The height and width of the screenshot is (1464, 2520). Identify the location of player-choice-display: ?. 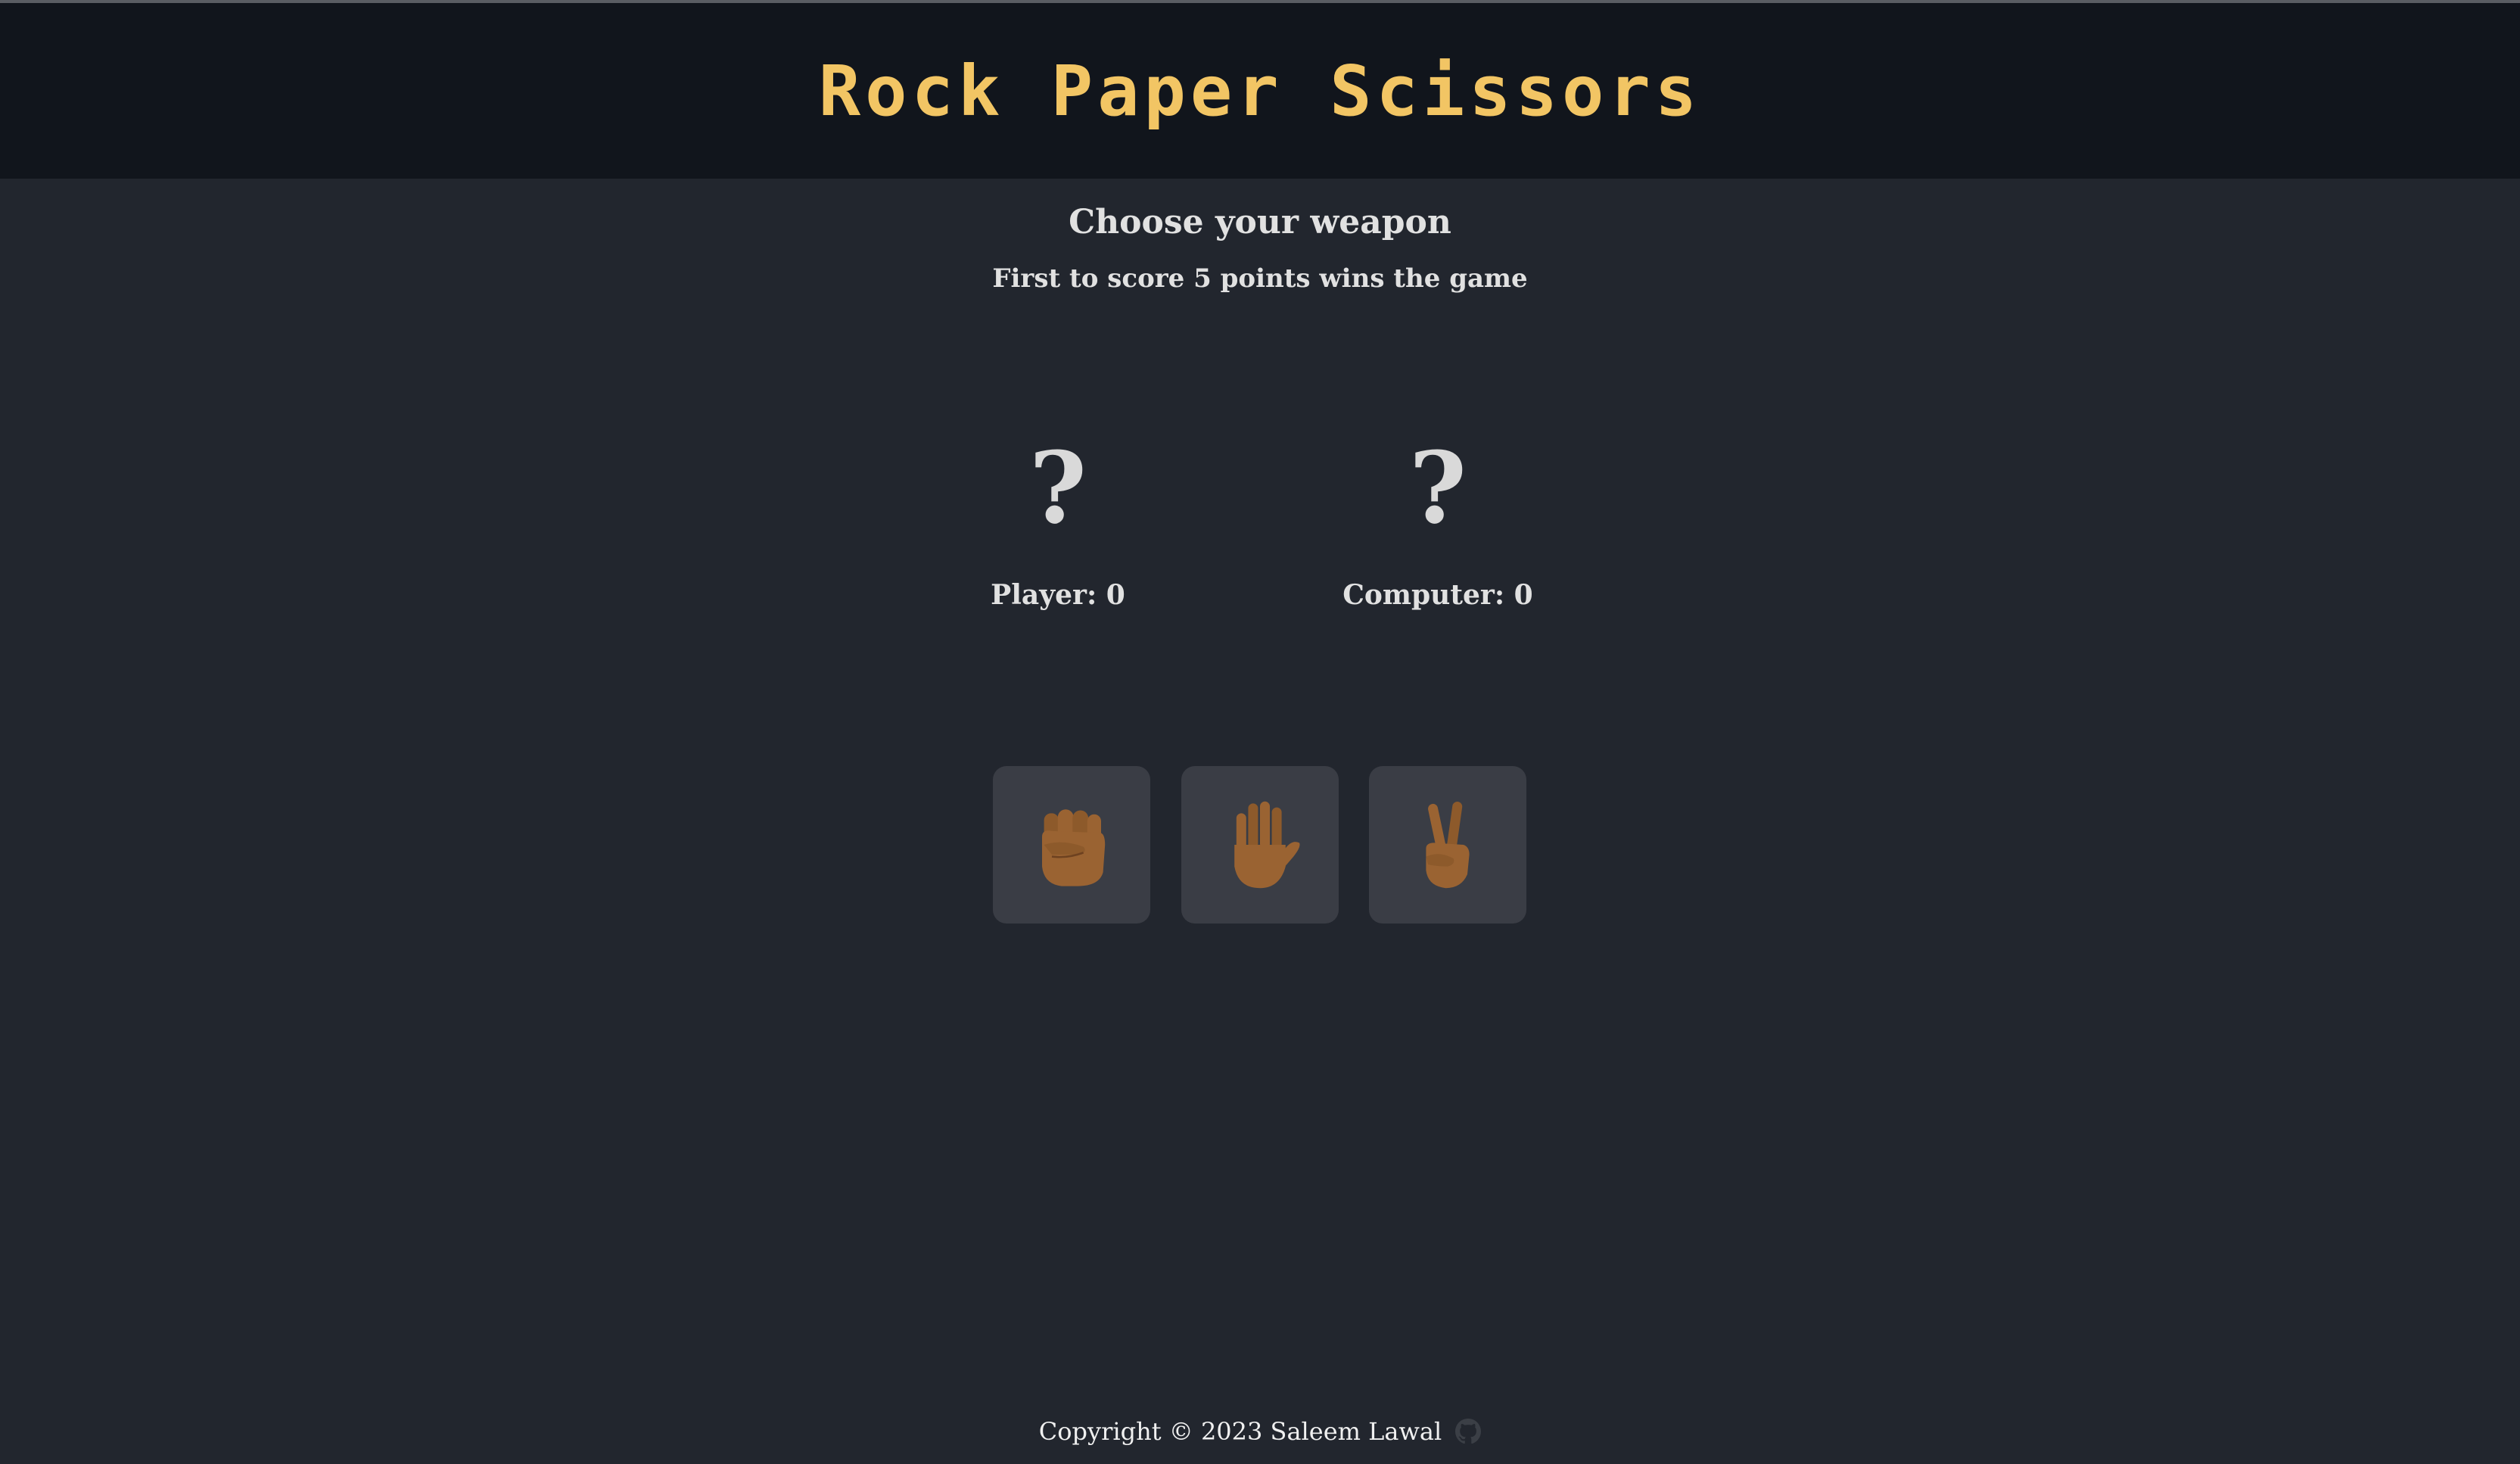
(1057, 488).